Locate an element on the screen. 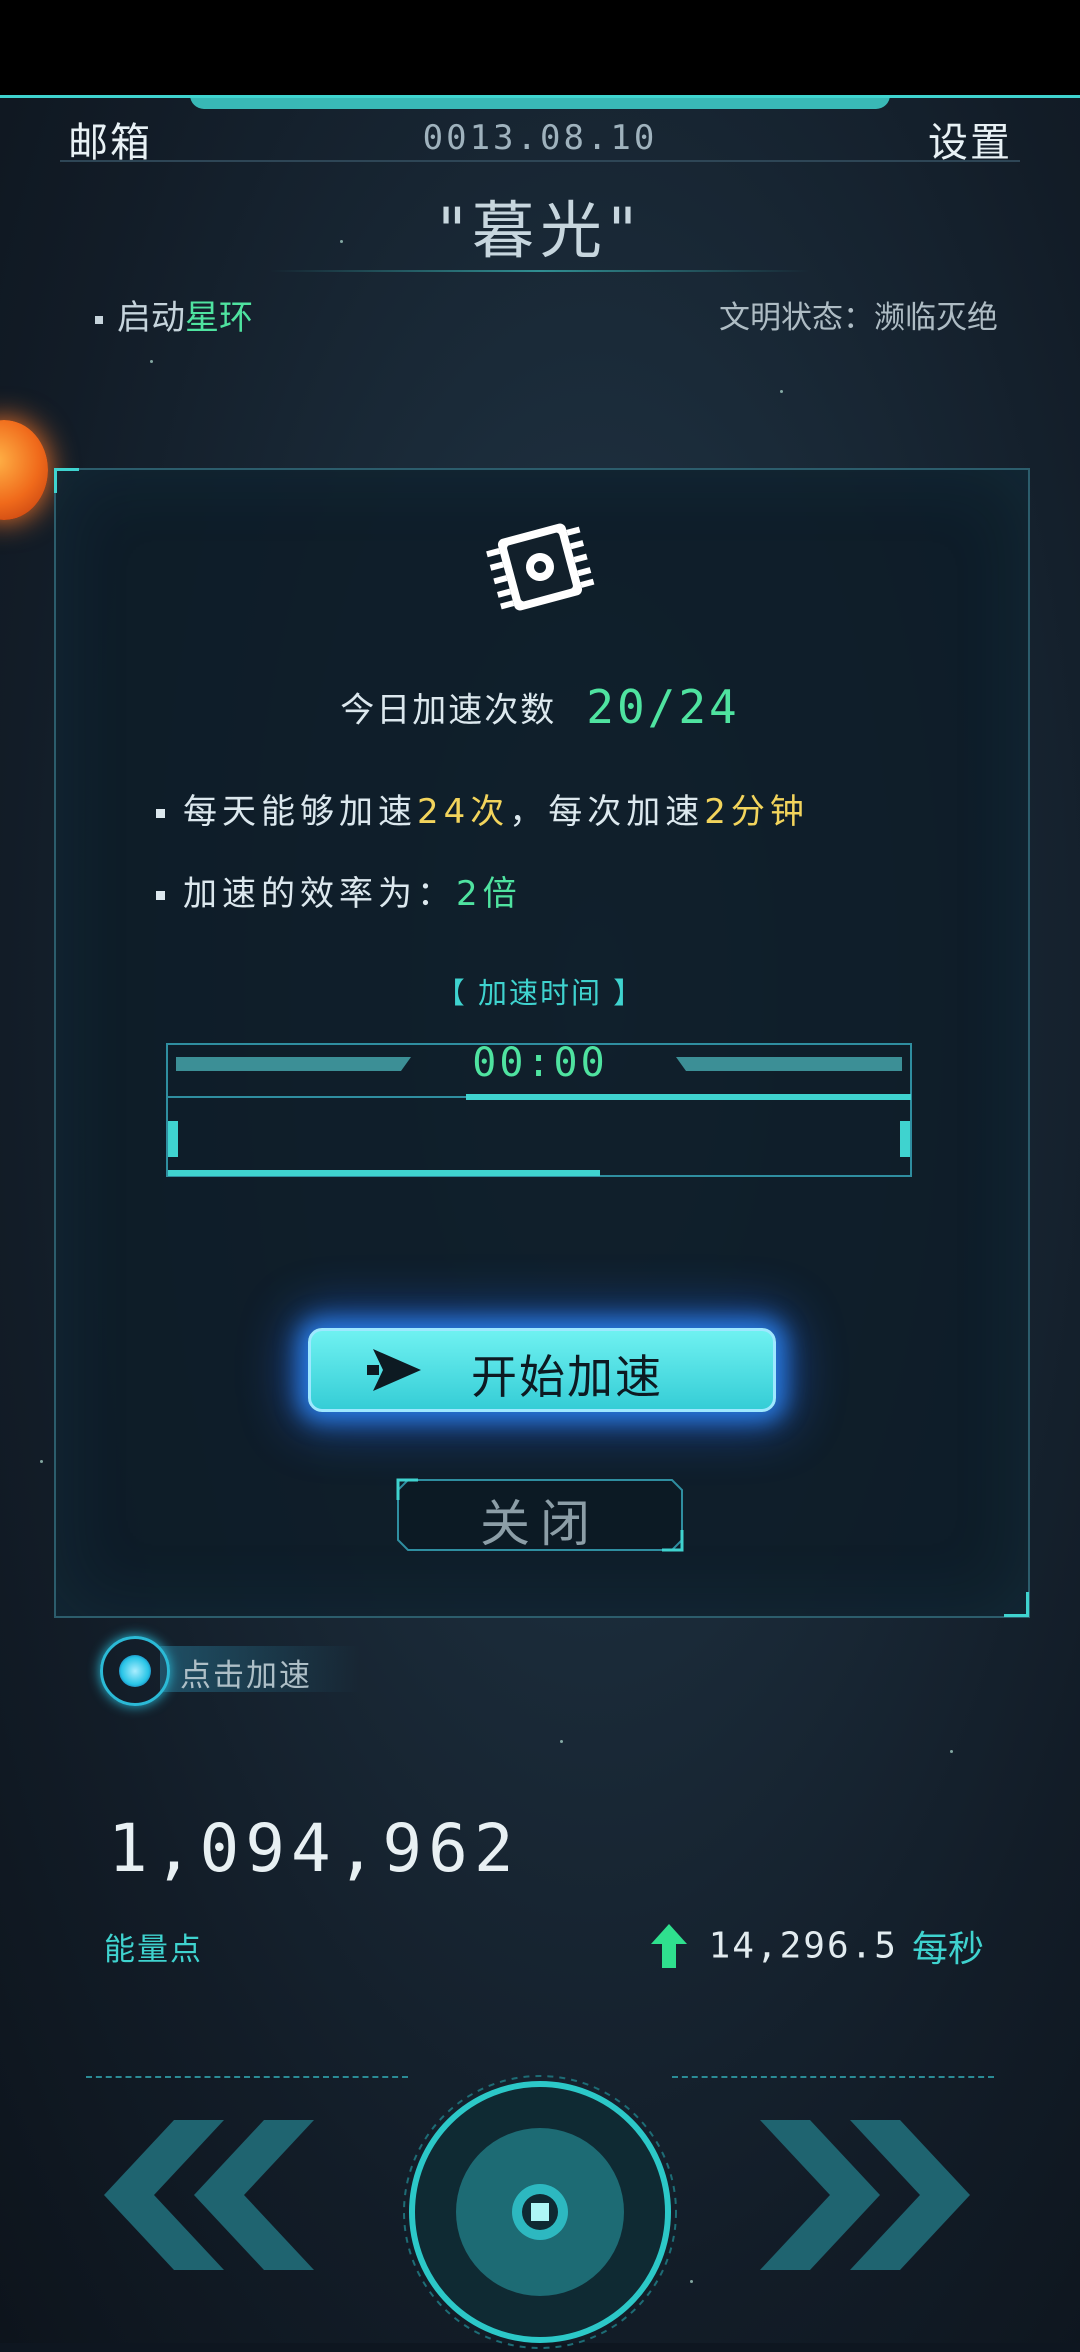 This screenshot has width=1080, height=2352. energy-rate-value: 14,296.5 is located at coordinates (803, 1946).